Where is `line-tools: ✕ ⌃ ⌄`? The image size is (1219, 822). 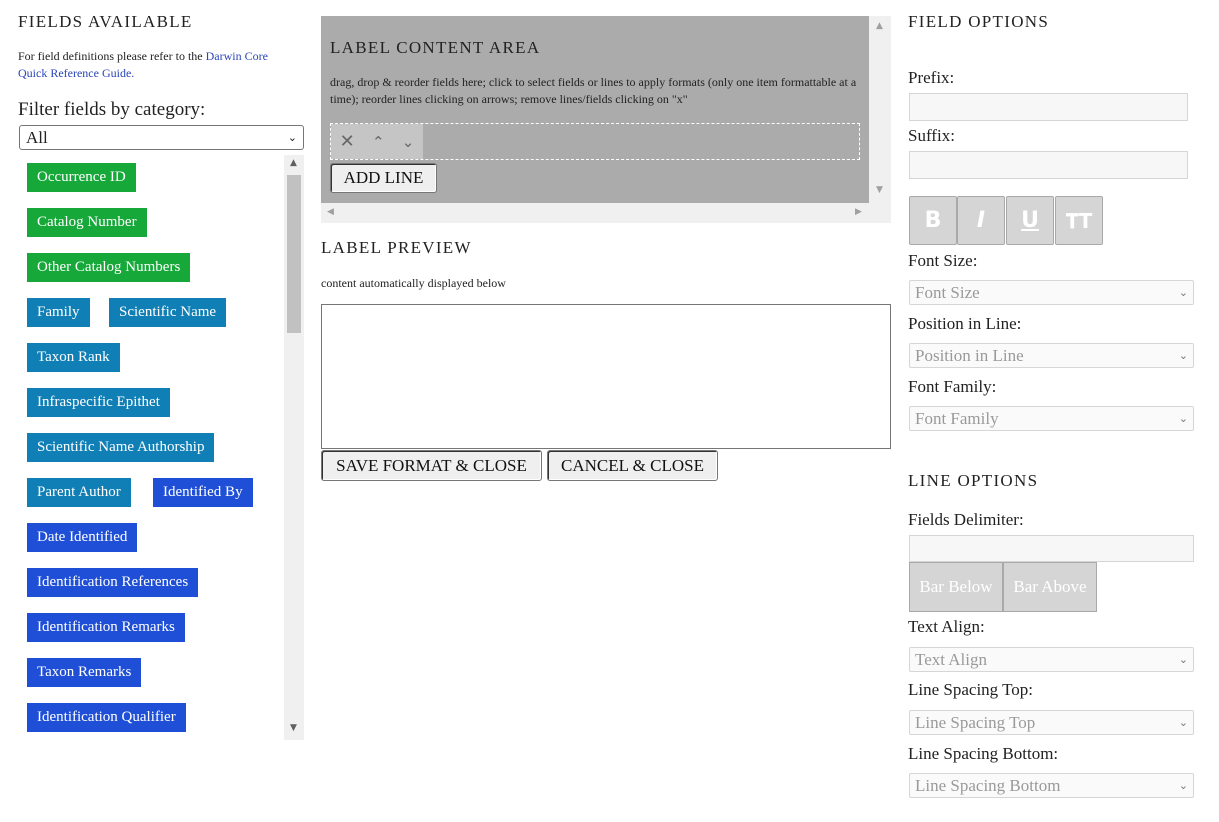 line-tools: ✕ ⌃ ⌄ is located at coordinates (377, 141).